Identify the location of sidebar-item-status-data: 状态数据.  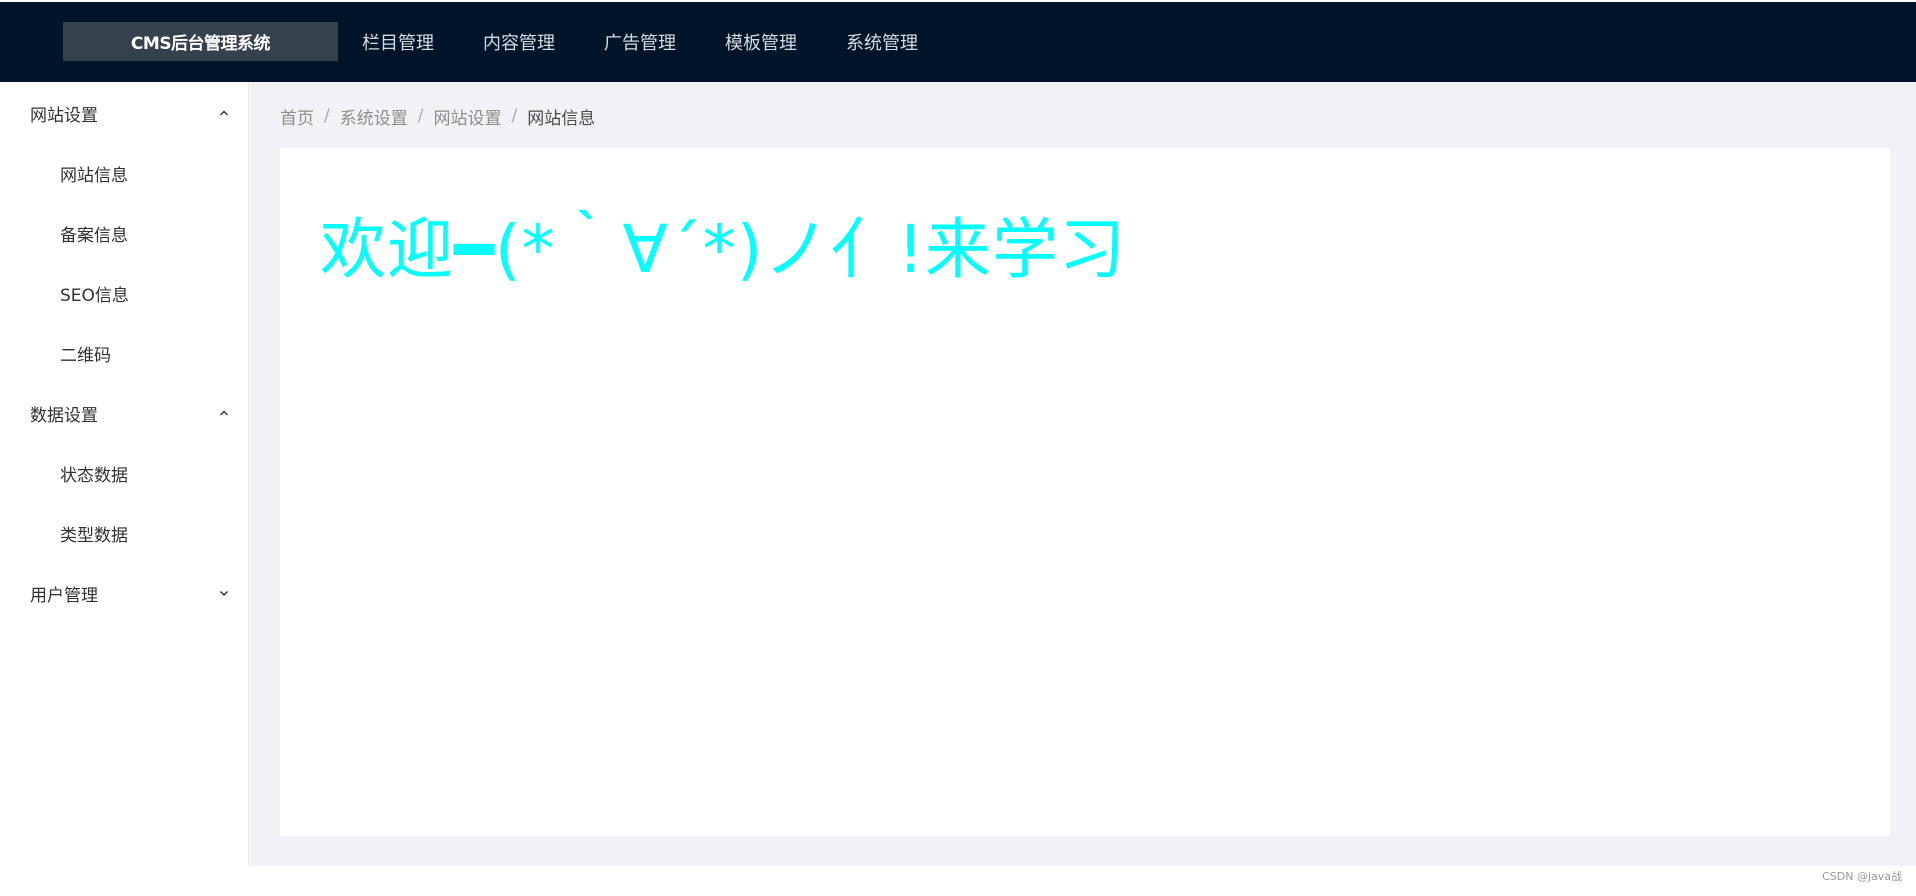
(94, 473).